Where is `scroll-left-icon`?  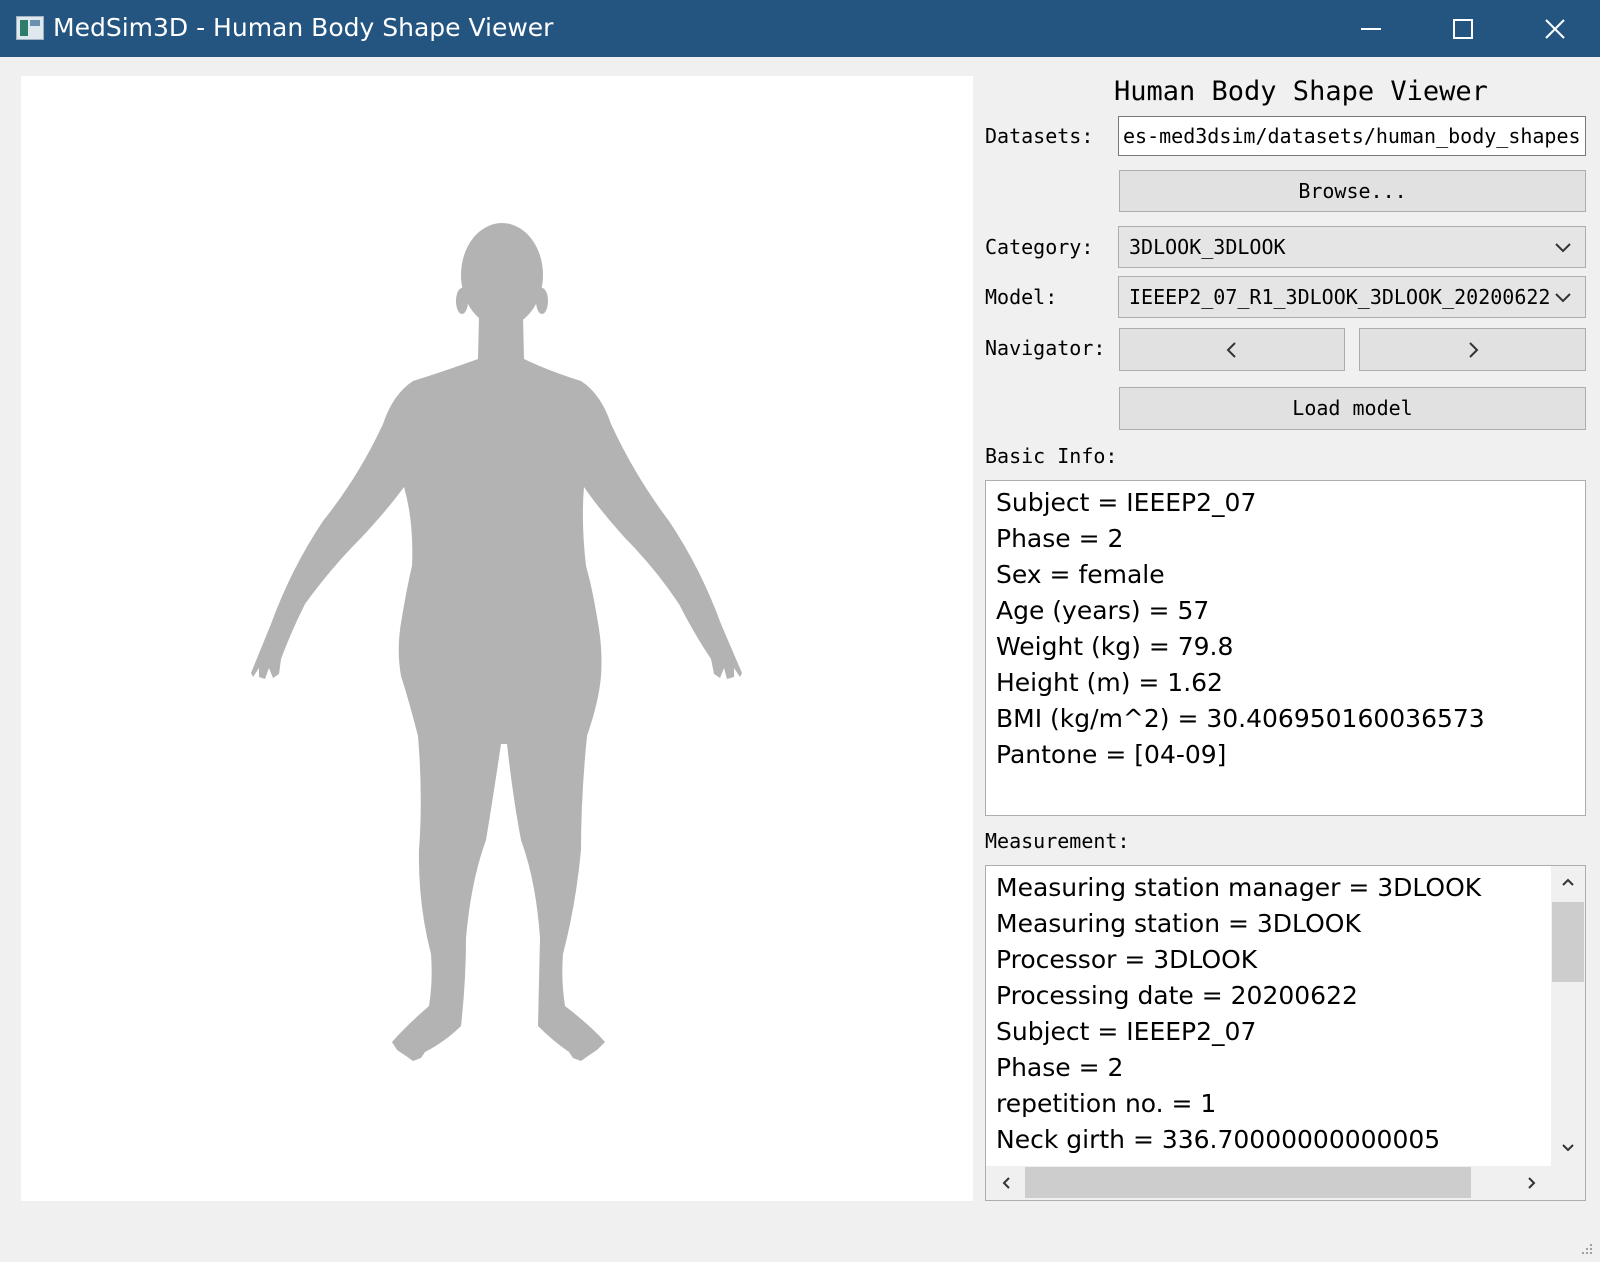 scroll-left-icon is located at coordinates (1006, 1183).